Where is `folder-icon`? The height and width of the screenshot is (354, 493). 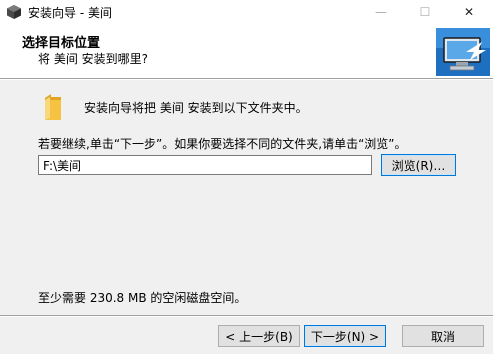 folder-icon is located at coordinates (53, 107).